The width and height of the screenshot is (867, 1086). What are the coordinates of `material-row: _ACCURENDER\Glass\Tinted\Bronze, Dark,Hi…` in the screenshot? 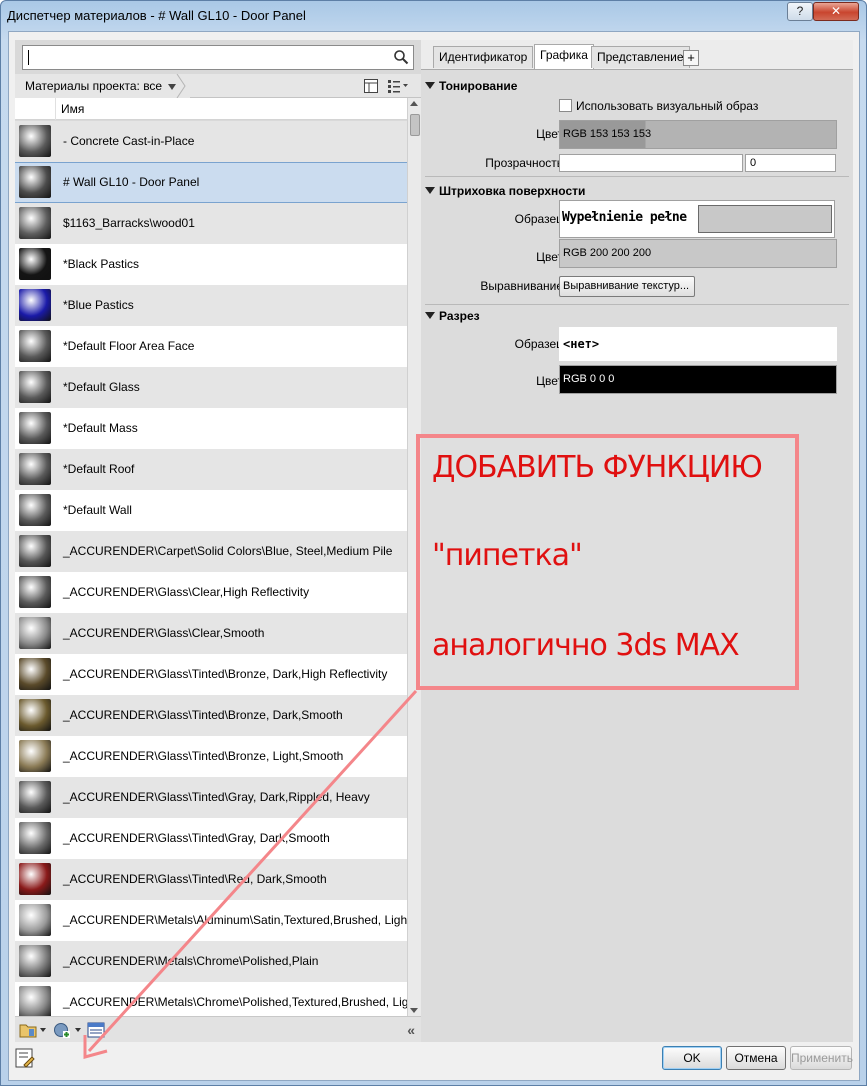 It's located at (211, 674).